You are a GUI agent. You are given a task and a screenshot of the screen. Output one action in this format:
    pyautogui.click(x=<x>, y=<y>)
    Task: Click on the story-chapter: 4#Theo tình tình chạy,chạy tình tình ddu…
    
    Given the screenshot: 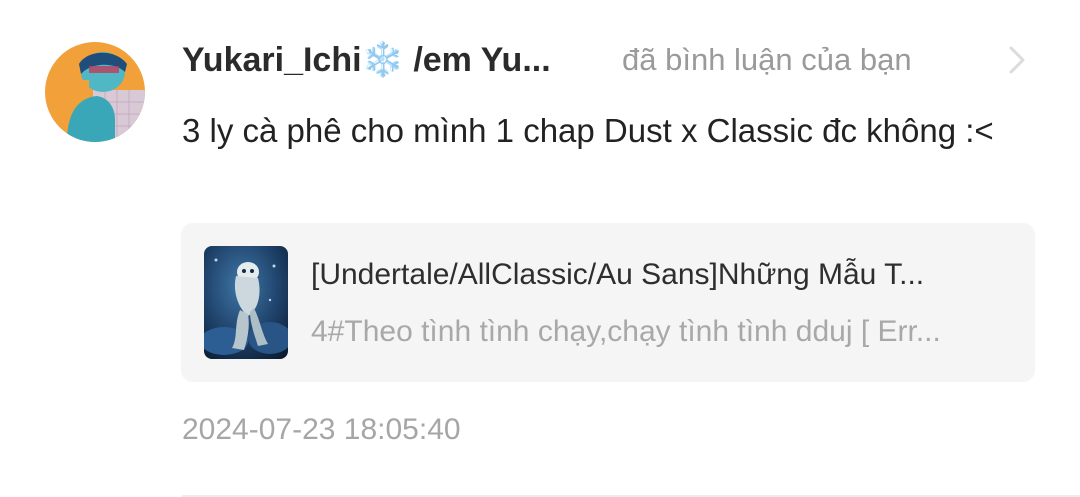 What is the action you would take?
    pyautogui.click(x=626, y=331)
    